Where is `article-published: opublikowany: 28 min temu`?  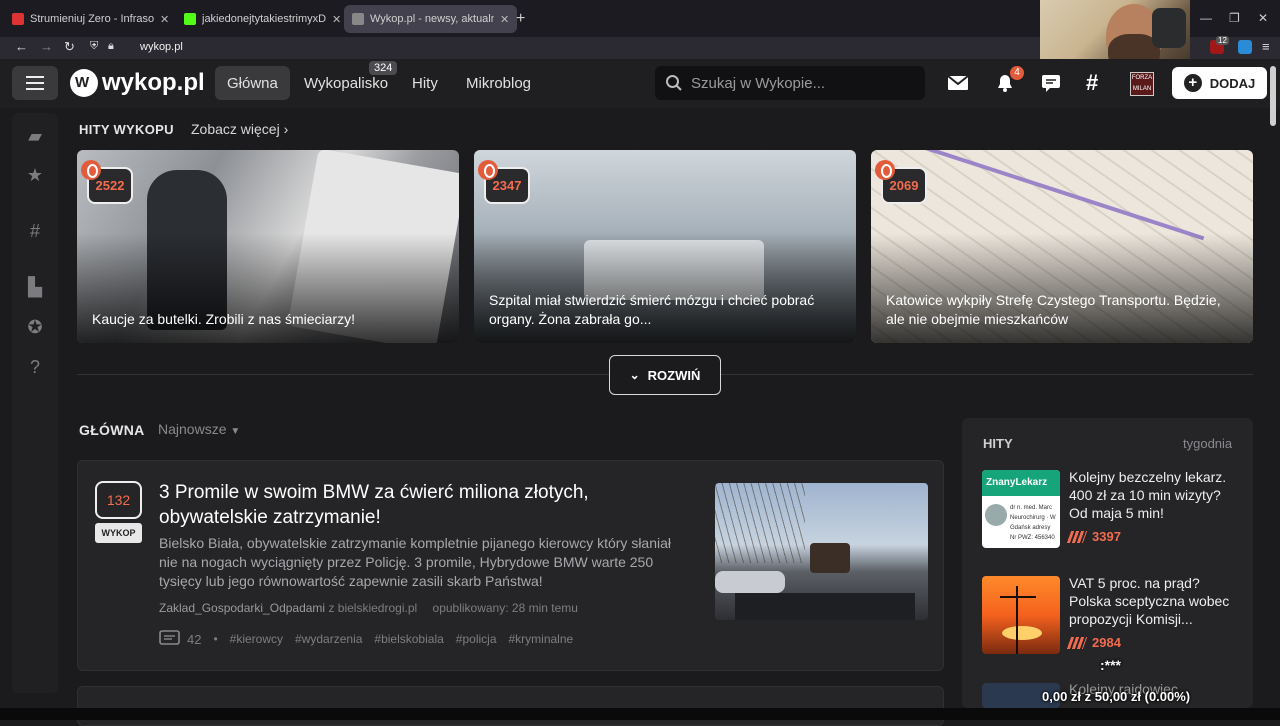
article-published: opublikowany: 28 min temu is located at coordinates (505, 608).